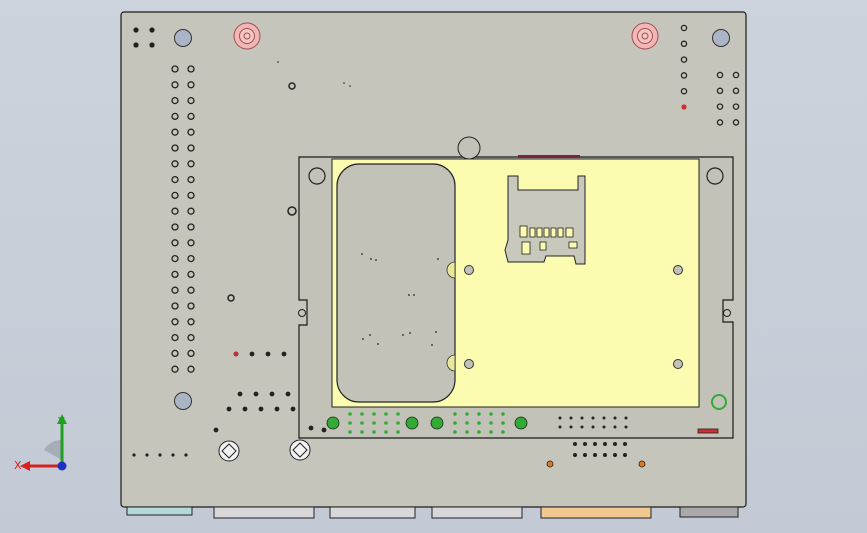  What do you see at coordinates (62, 466) in the screenshot?
I see `z-axis-dot` at bounding box center [62, 466].